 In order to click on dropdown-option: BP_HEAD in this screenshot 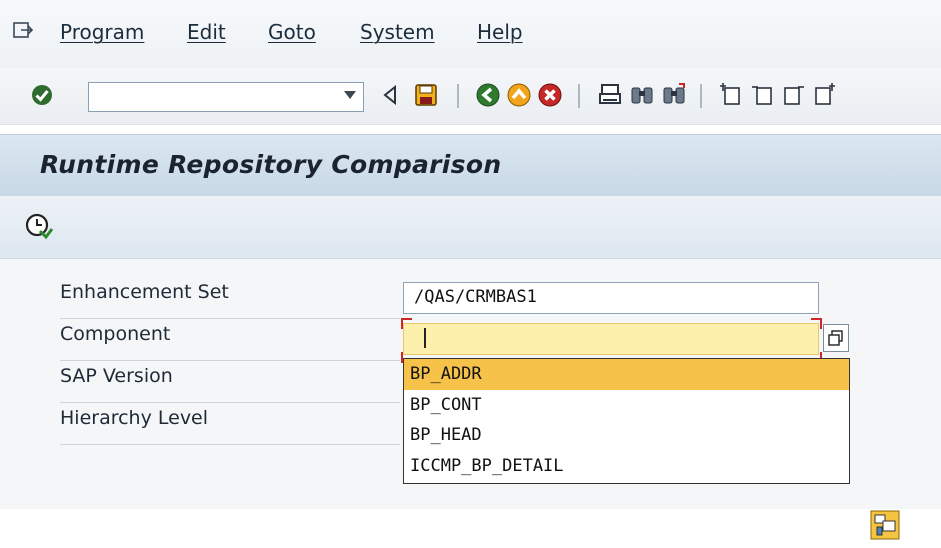, I will do `click(626, 435)`.